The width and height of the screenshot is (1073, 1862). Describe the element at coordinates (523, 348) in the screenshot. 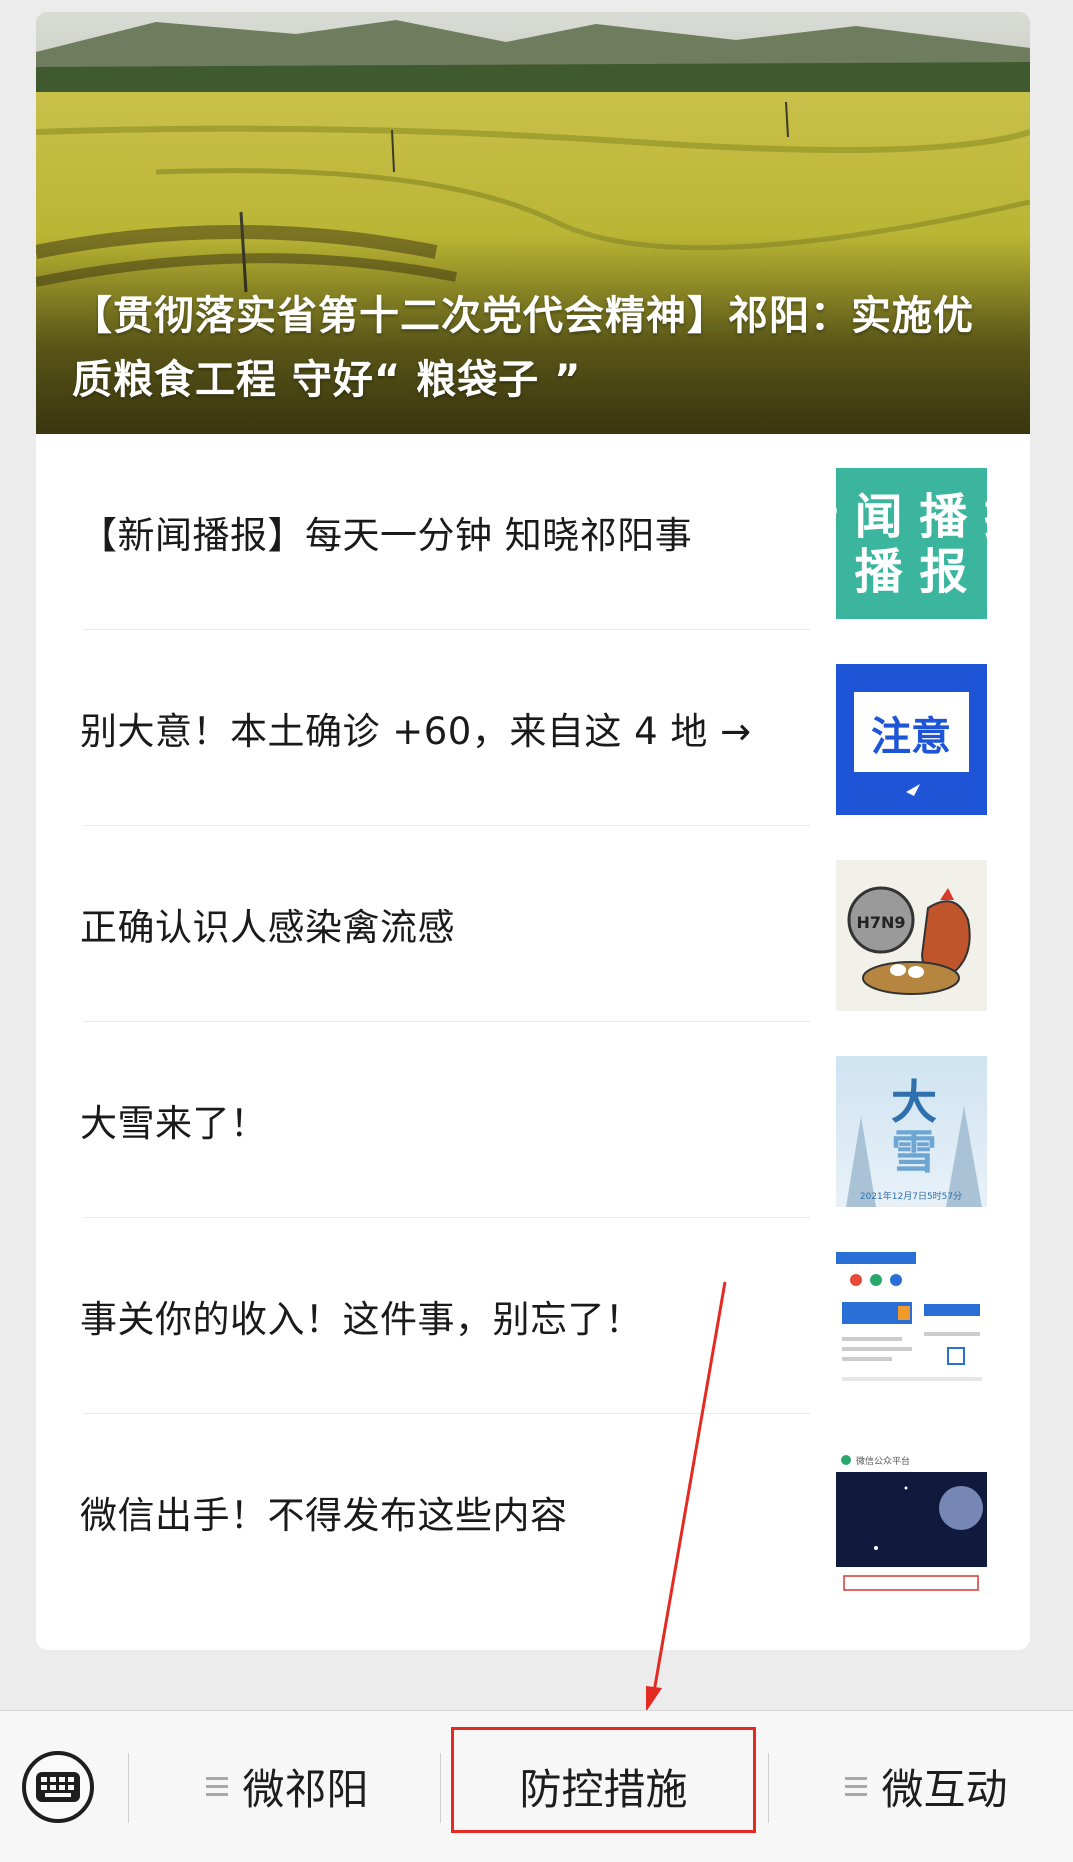

I see `hero-title: 【贯彻落实省第十二次党代会精神】祁阳：实施优质粮食工程 守好“ 粮袋子 ”` at that location.